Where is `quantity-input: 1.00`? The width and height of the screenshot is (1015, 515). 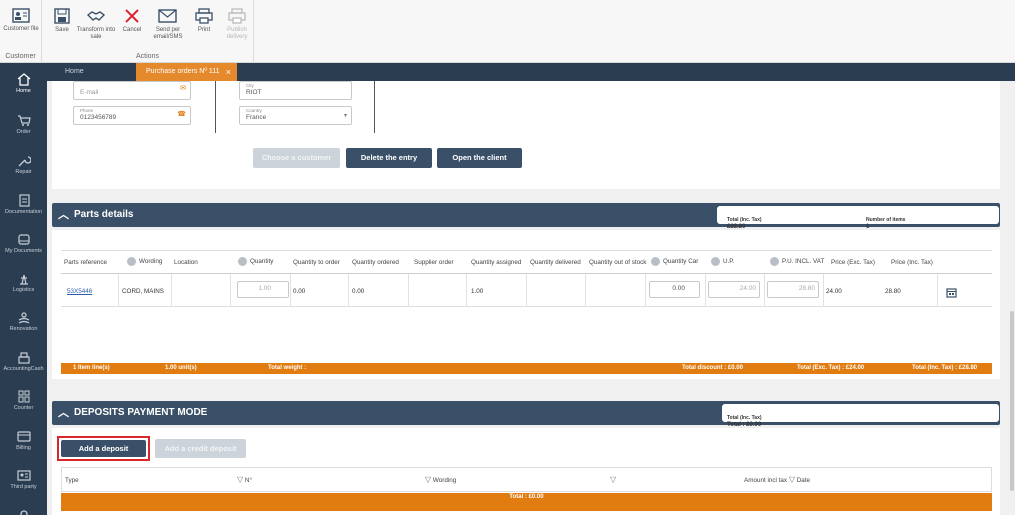
quantity-input: 1.00 is located at coordinates (263, 289).